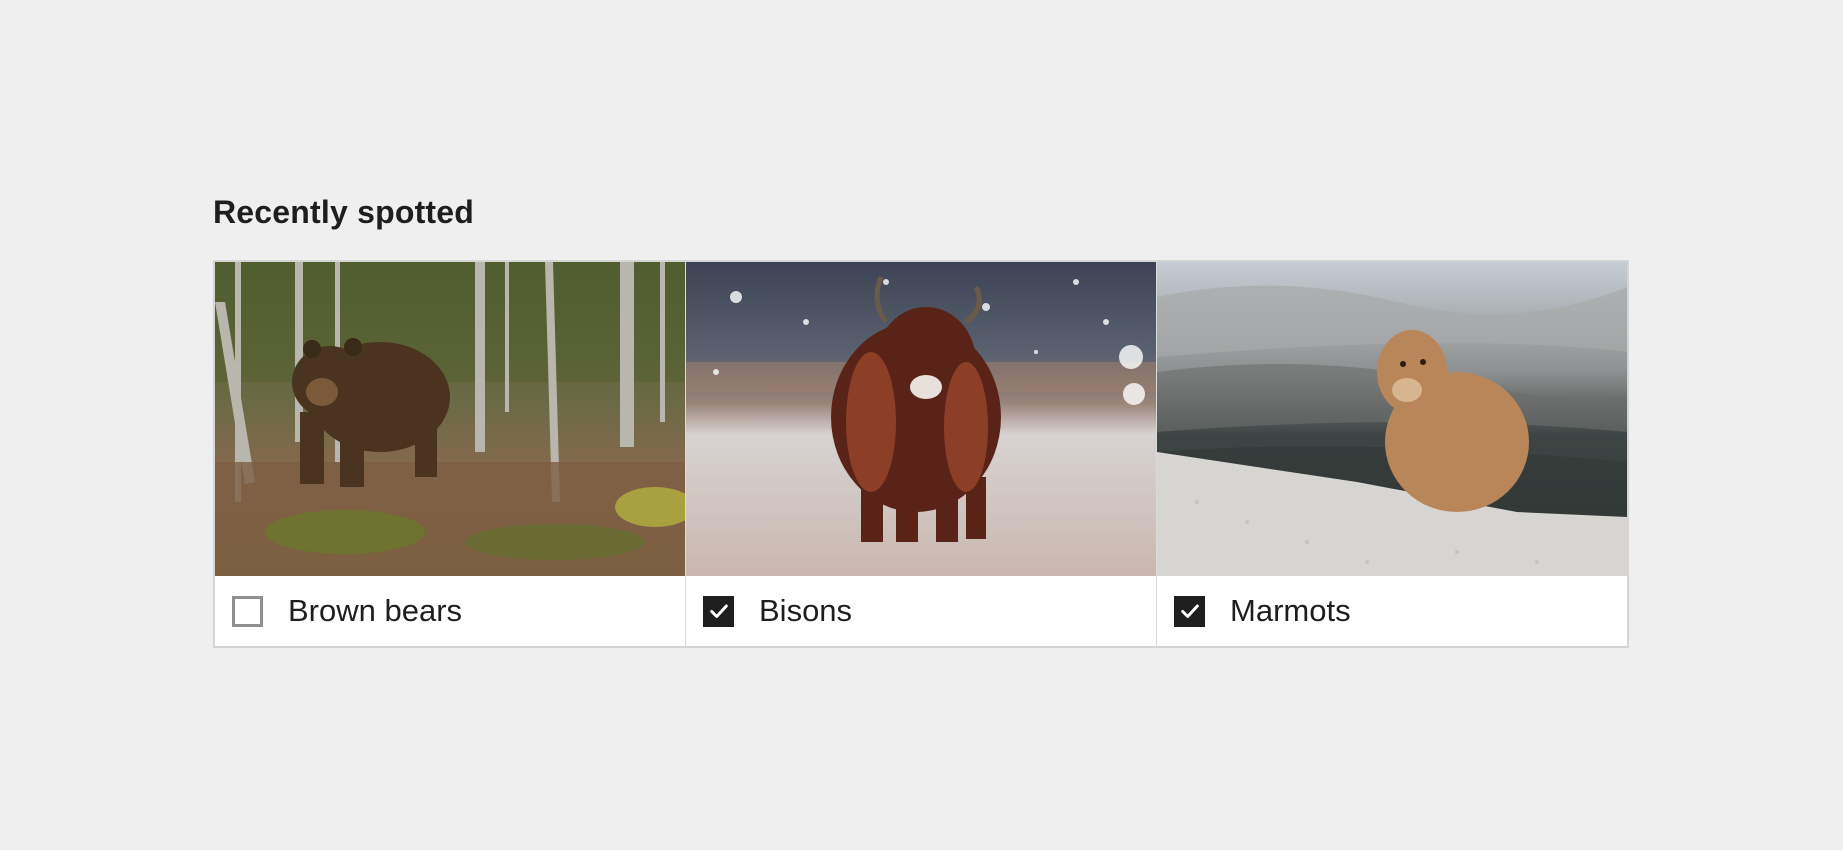 The width and height of the screenshot is (1843, 850). Describe the element at coordinates (806, 610) in the screenshot. I see `bisons-label: Bisons` at that location.